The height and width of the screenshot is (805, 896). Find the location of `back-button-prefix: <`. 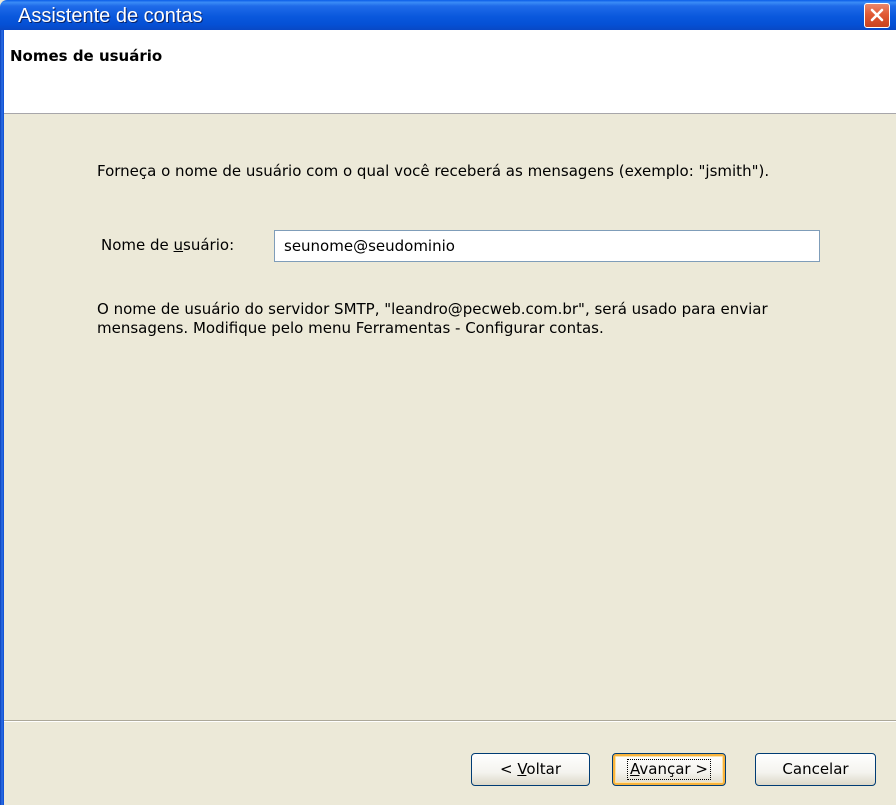

back-button-prefix: < is located at coordinates (508, 769).